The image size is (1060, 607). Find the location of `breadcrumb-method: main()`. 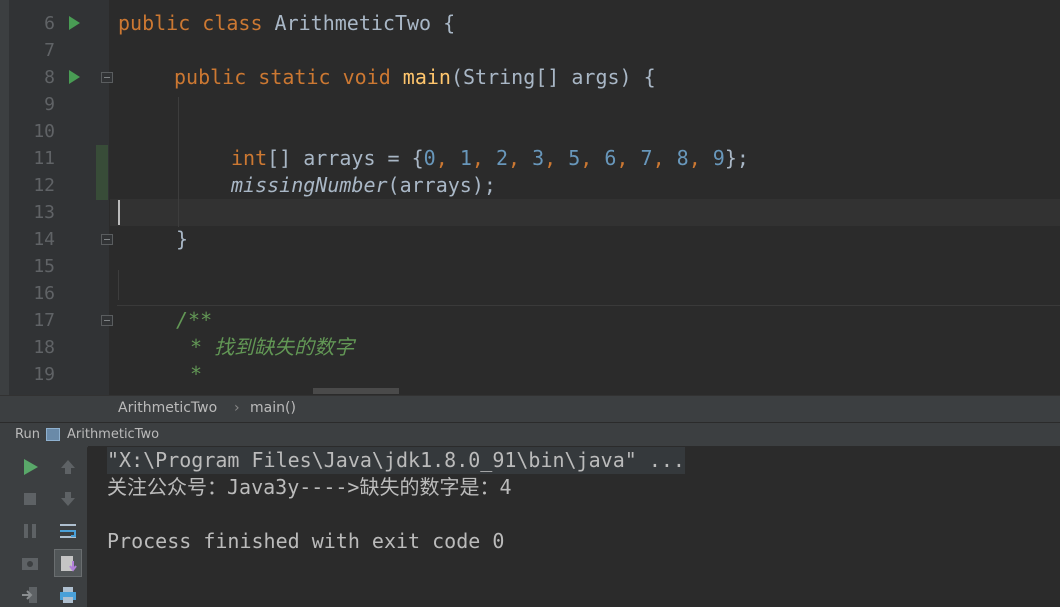

breadcrumb-method: main() is located at coordinates (273, 408).